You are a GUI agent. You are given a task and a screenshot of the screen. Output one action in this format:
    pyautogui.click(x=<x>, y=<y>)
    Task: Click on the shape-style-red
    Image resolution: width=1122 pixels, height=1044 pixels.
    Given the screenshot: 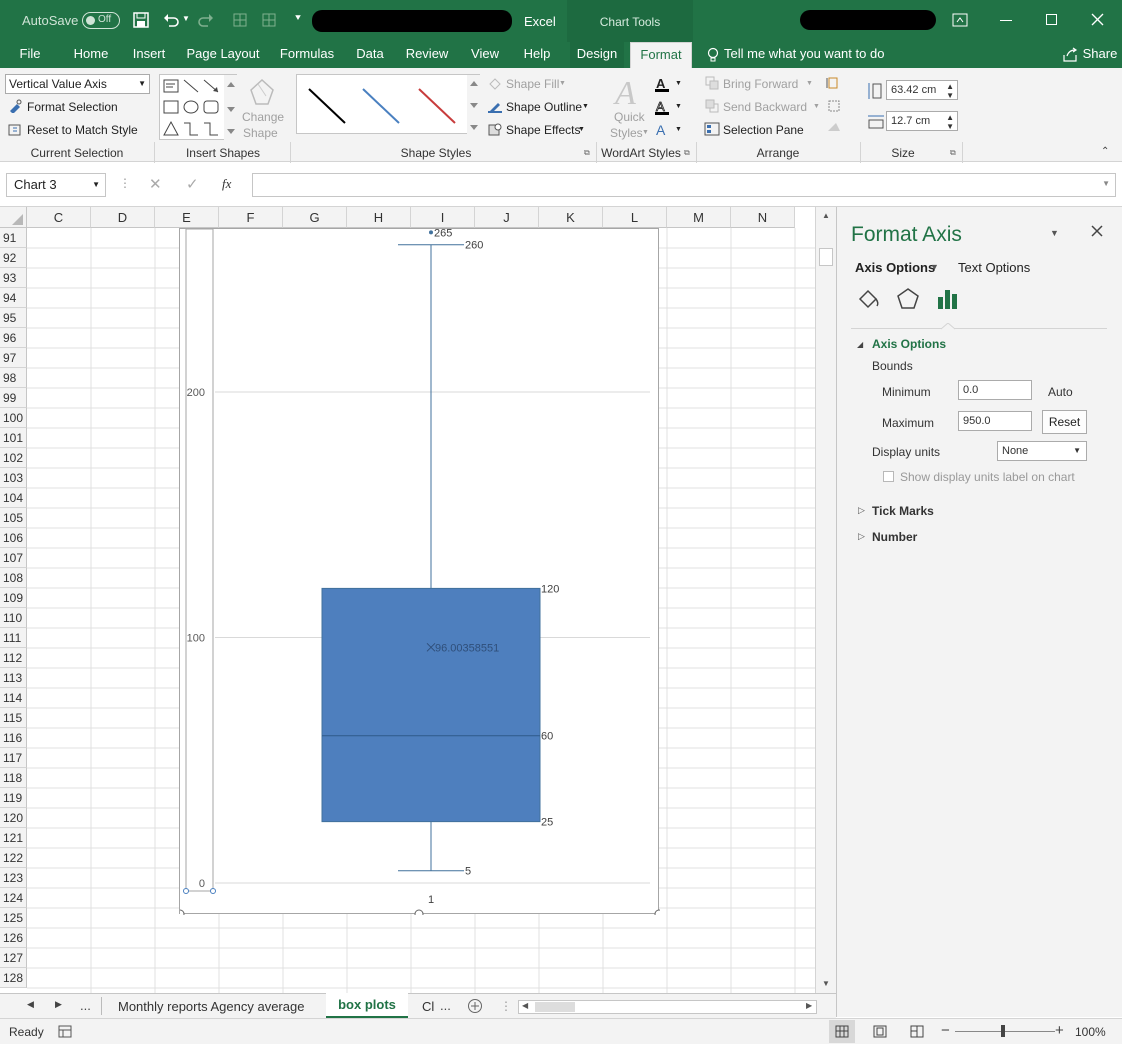 What is the action you would take?
    pyautogui.click(x=437, y=106)
    